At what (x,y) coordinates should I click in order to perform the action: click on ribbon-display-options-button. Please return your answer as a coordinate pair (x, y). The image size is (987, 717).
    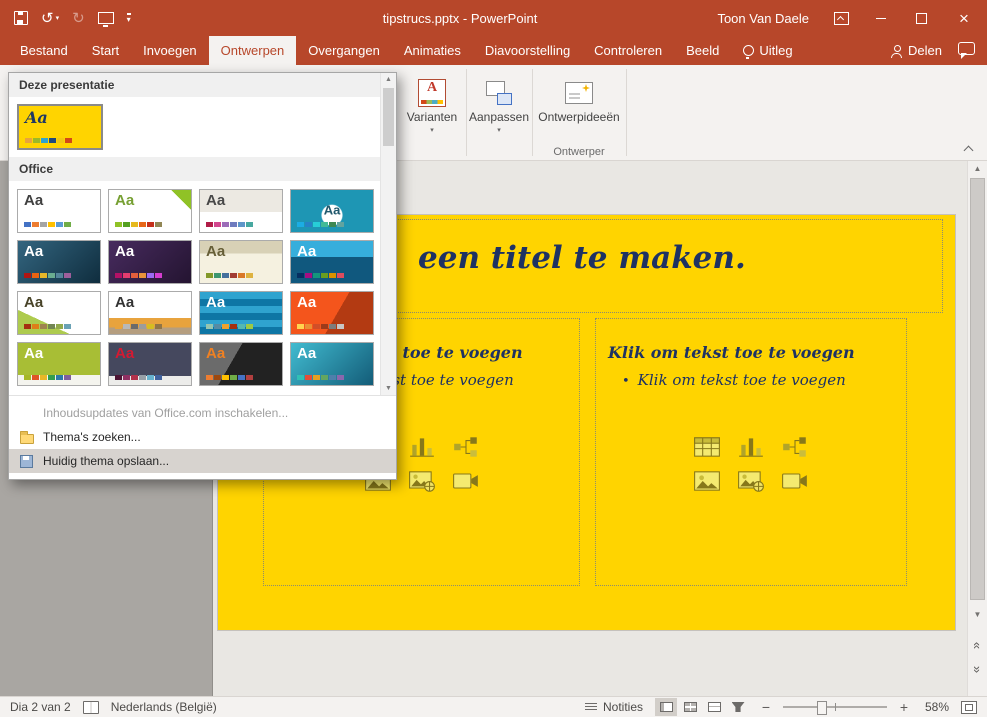
    Looking at the image, I should click on (841, 18).